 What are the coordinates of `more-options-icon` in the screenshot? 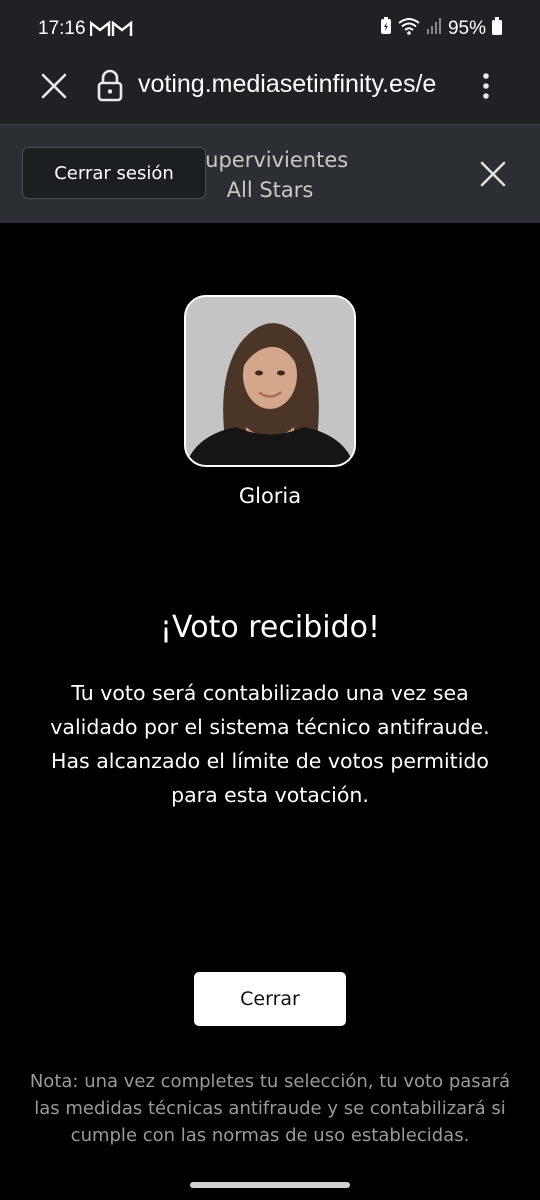 It's located at (486, 86).